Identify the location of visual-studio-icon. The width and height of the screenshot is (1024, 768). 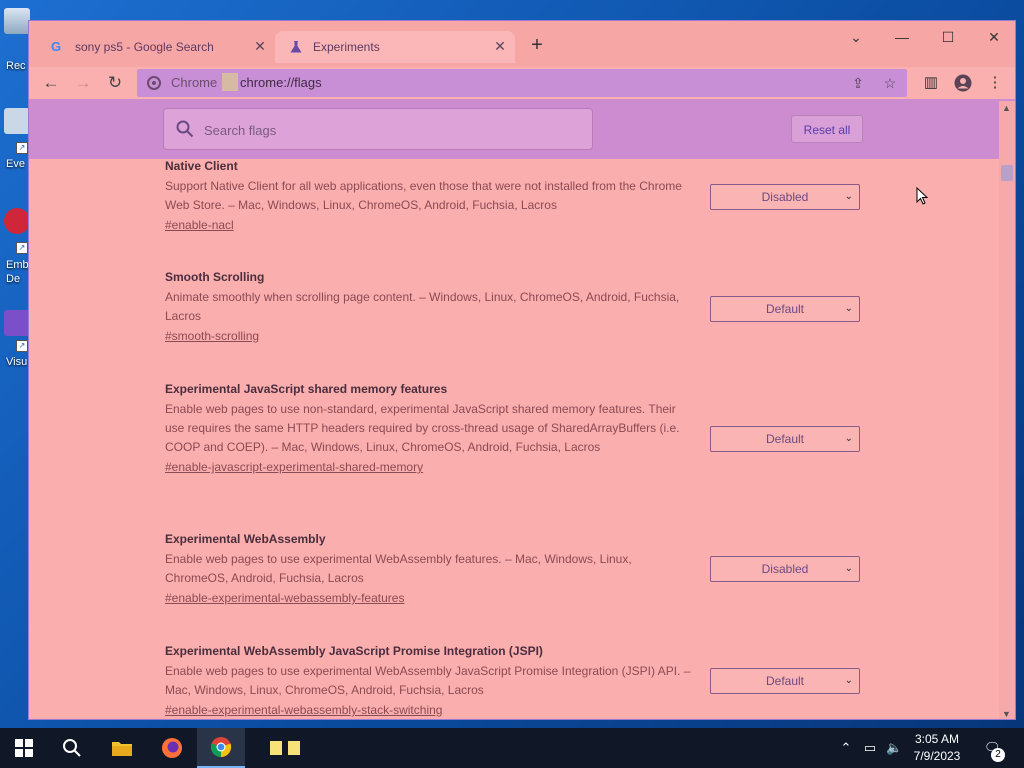
(17, 323).